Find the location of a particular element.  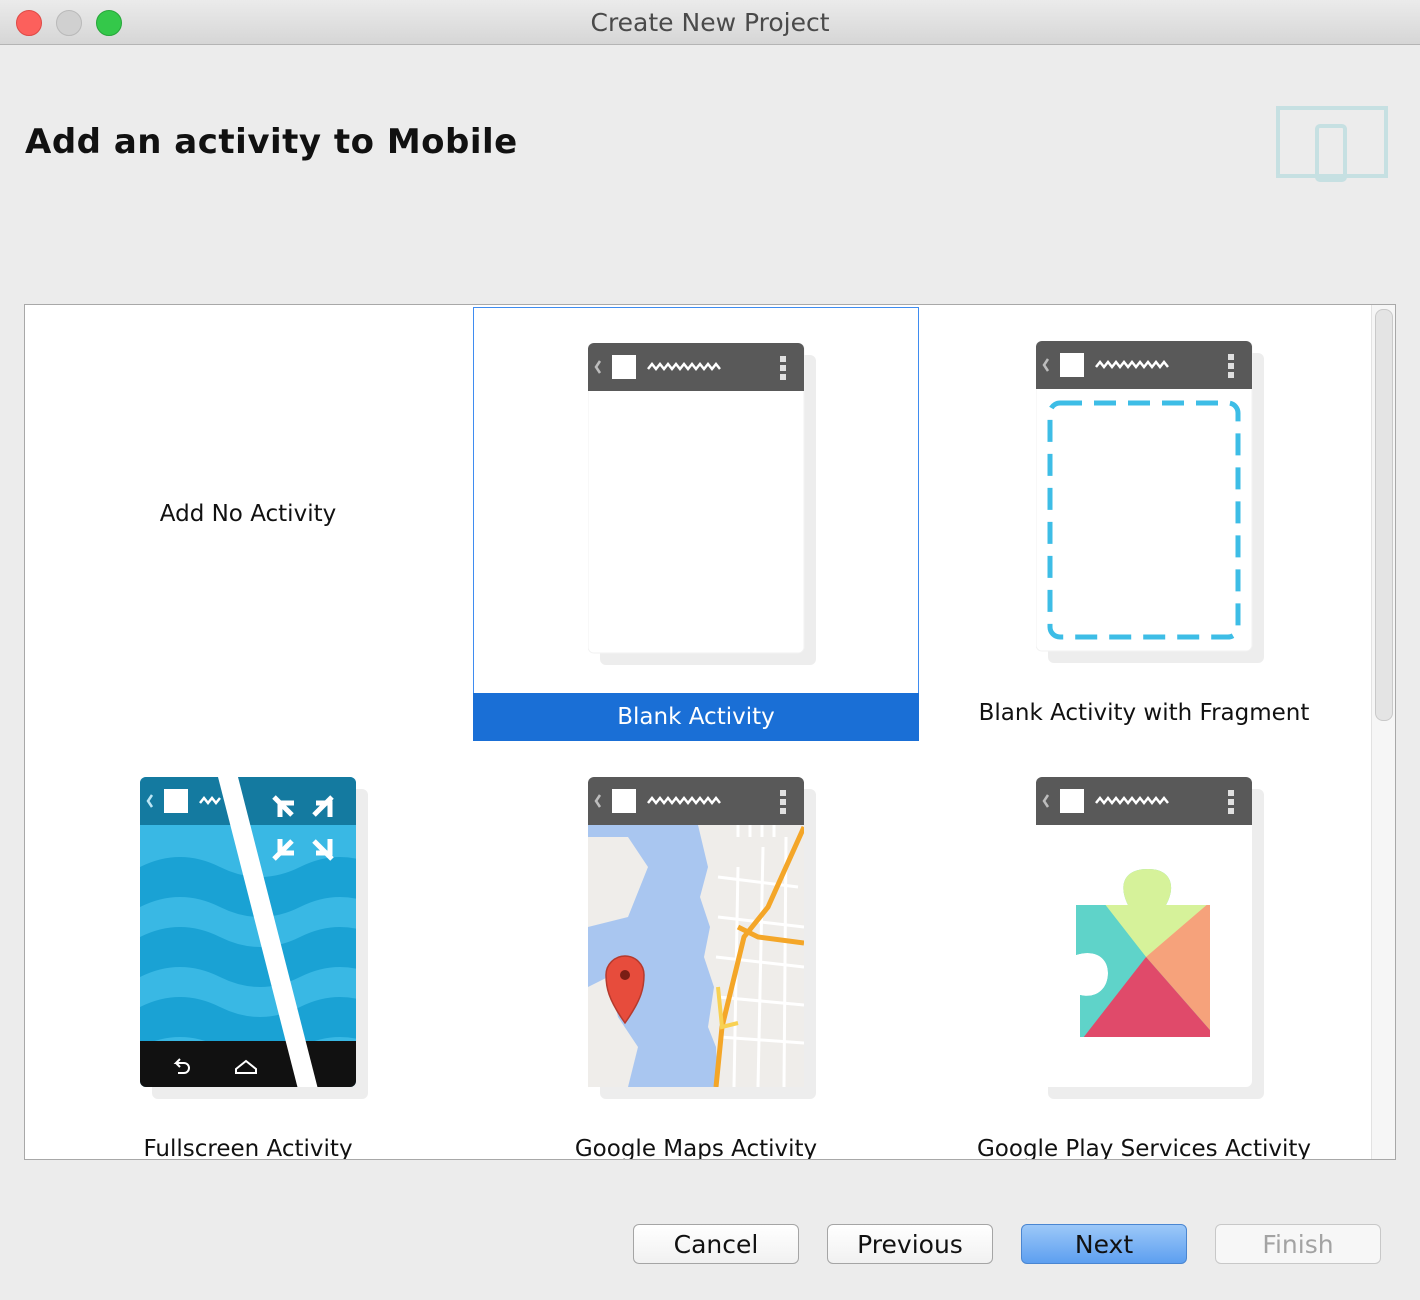

gallery-scrollbar is located at coordinates (1383, 732).